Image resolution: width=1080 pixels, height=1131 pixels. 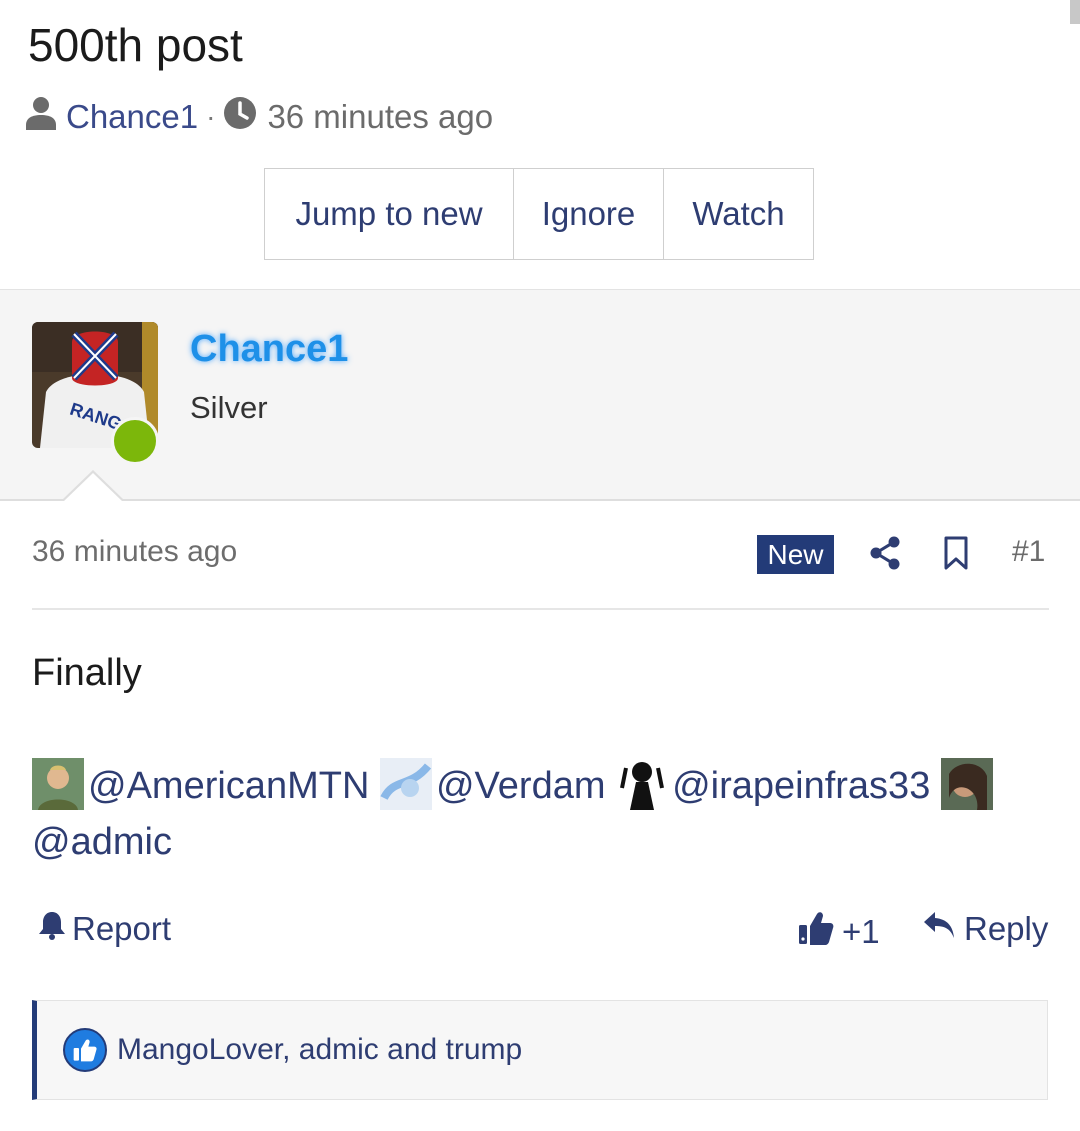 I want to click on bookmark-icon, so click(x=956, y=553).